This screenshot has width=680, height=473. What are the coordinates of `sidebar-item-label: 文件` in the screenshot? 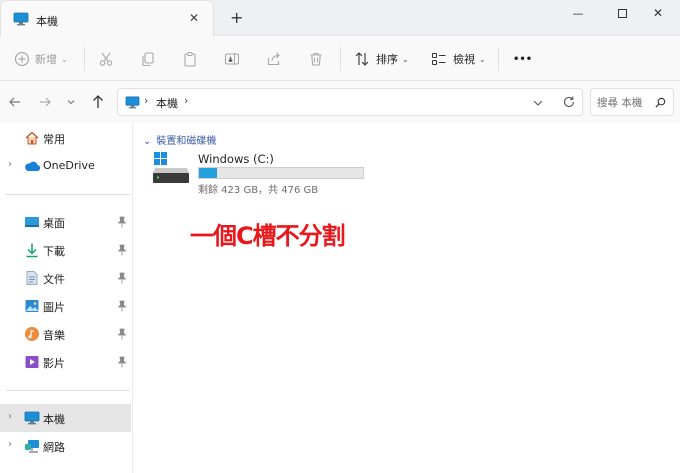 It's located at (54, 279).